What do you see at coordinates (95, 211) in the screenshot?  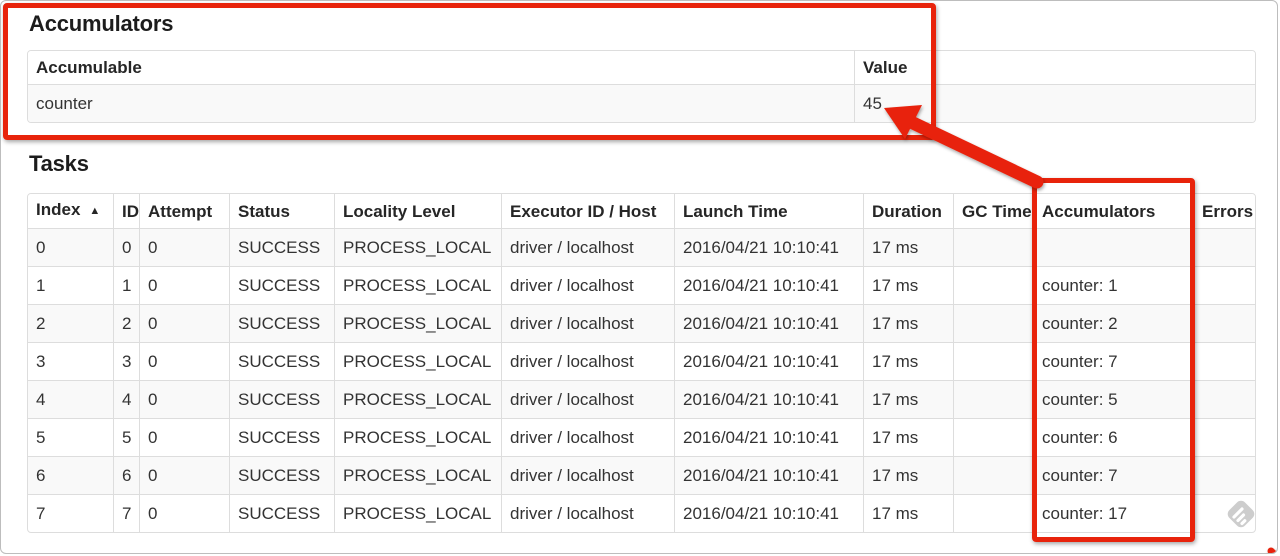 I see `sort-ascending-icon: ▲` at bounding box center [95, 211].